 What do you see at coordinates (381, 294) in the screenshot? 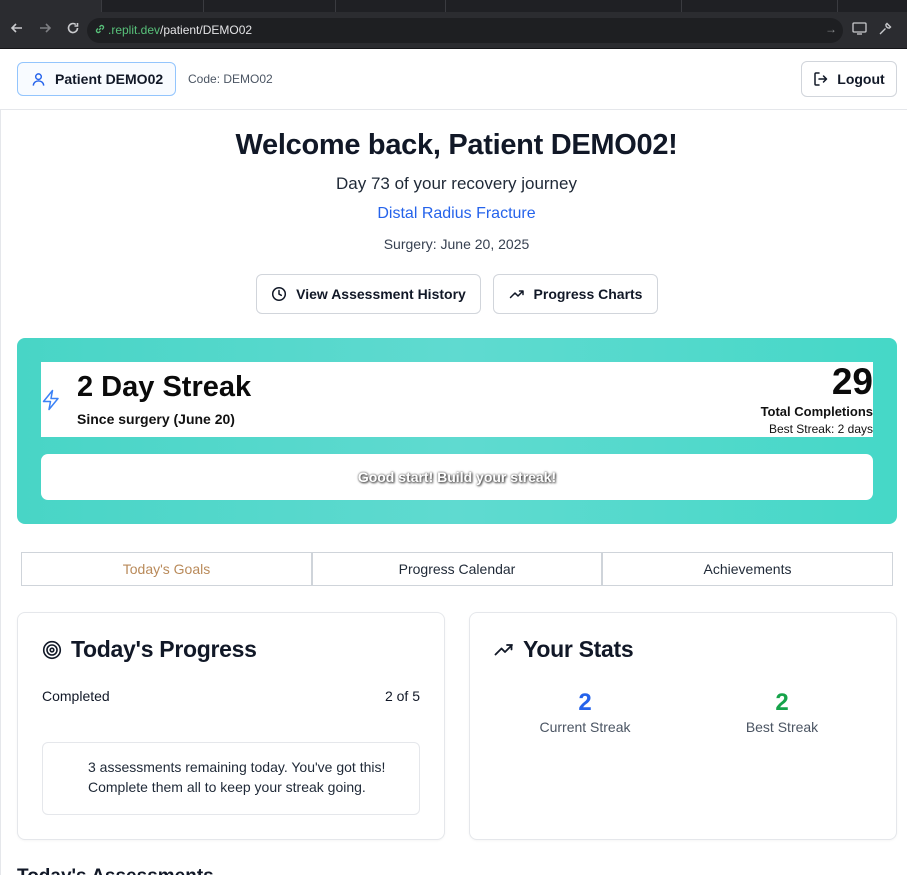
I see `view-history-label: View Assessment History` at bounding box center [381, 294].